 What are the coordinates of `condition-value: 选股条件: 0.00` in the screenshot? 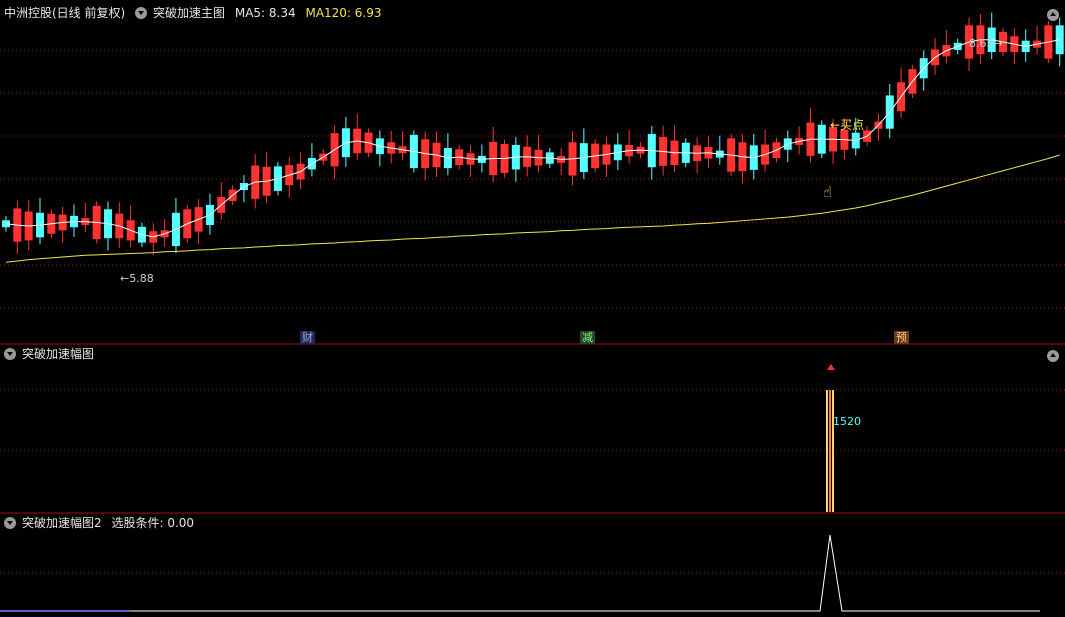 It's located at (153, 523).